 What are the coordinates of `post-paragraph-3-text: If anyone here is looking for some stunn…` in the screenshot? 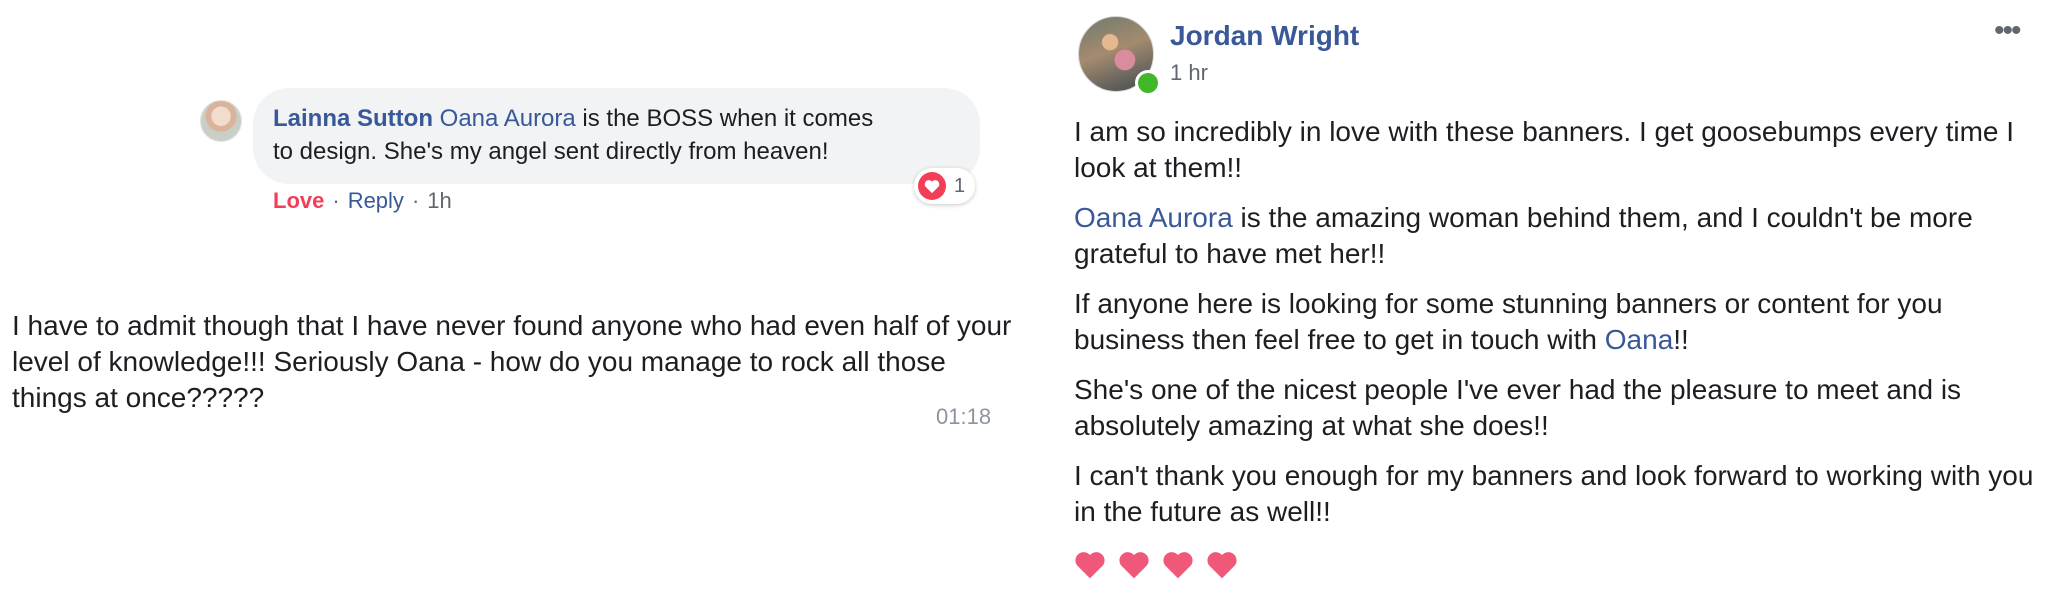 It's located at (1508, 321).